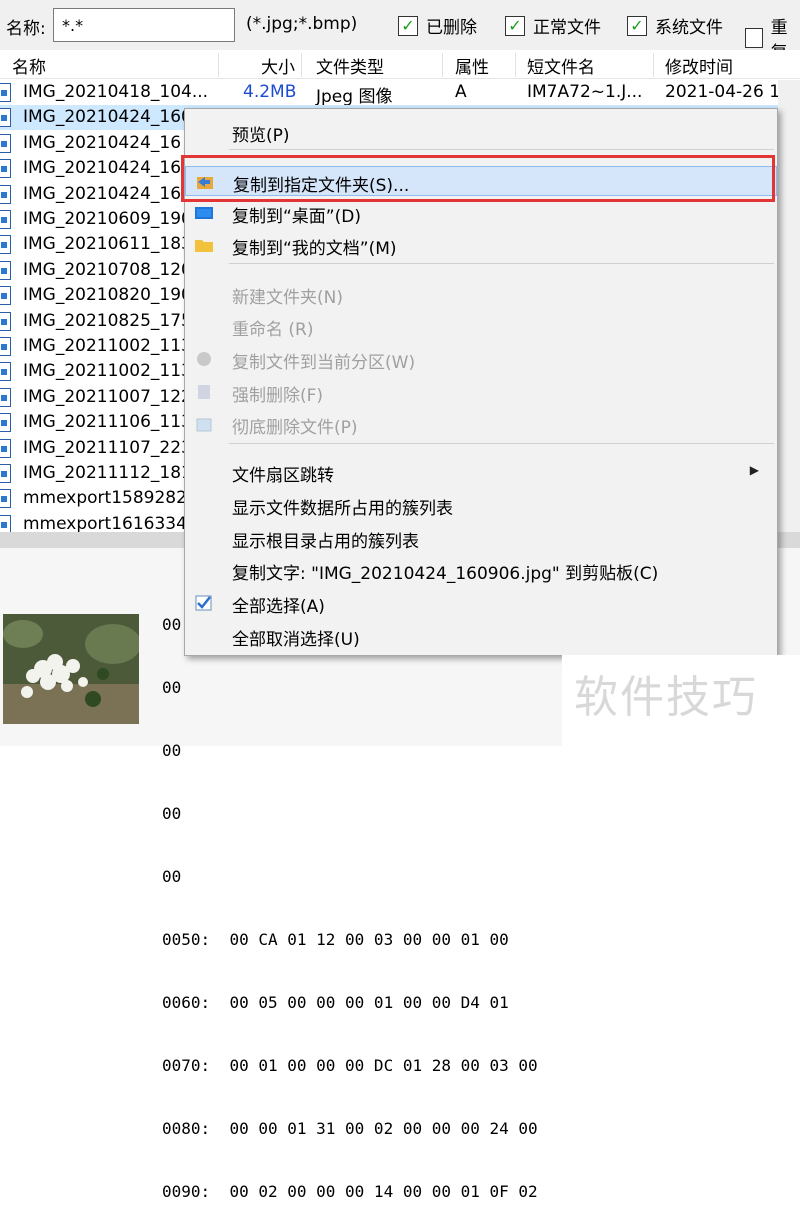 The height and width of the screenshot is (1223, 800). What do you see at coordinates (107, 219) in the screenshot?
I see `file-name: IMG_20210609_190` at bounding box center [107, 219].